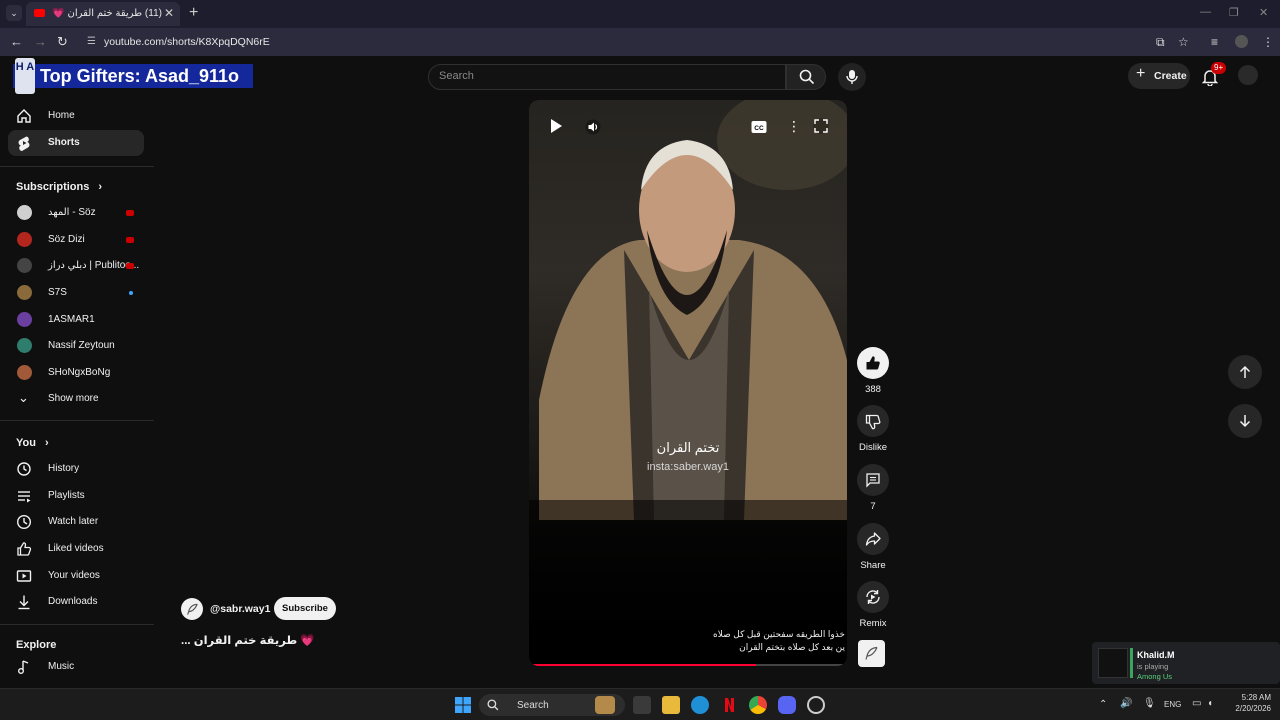 The width and height of the screenshot is (1280, 720). Describe the element at coordinates (24, 602) in the screenshot. I see `downloads-icon` at that location.